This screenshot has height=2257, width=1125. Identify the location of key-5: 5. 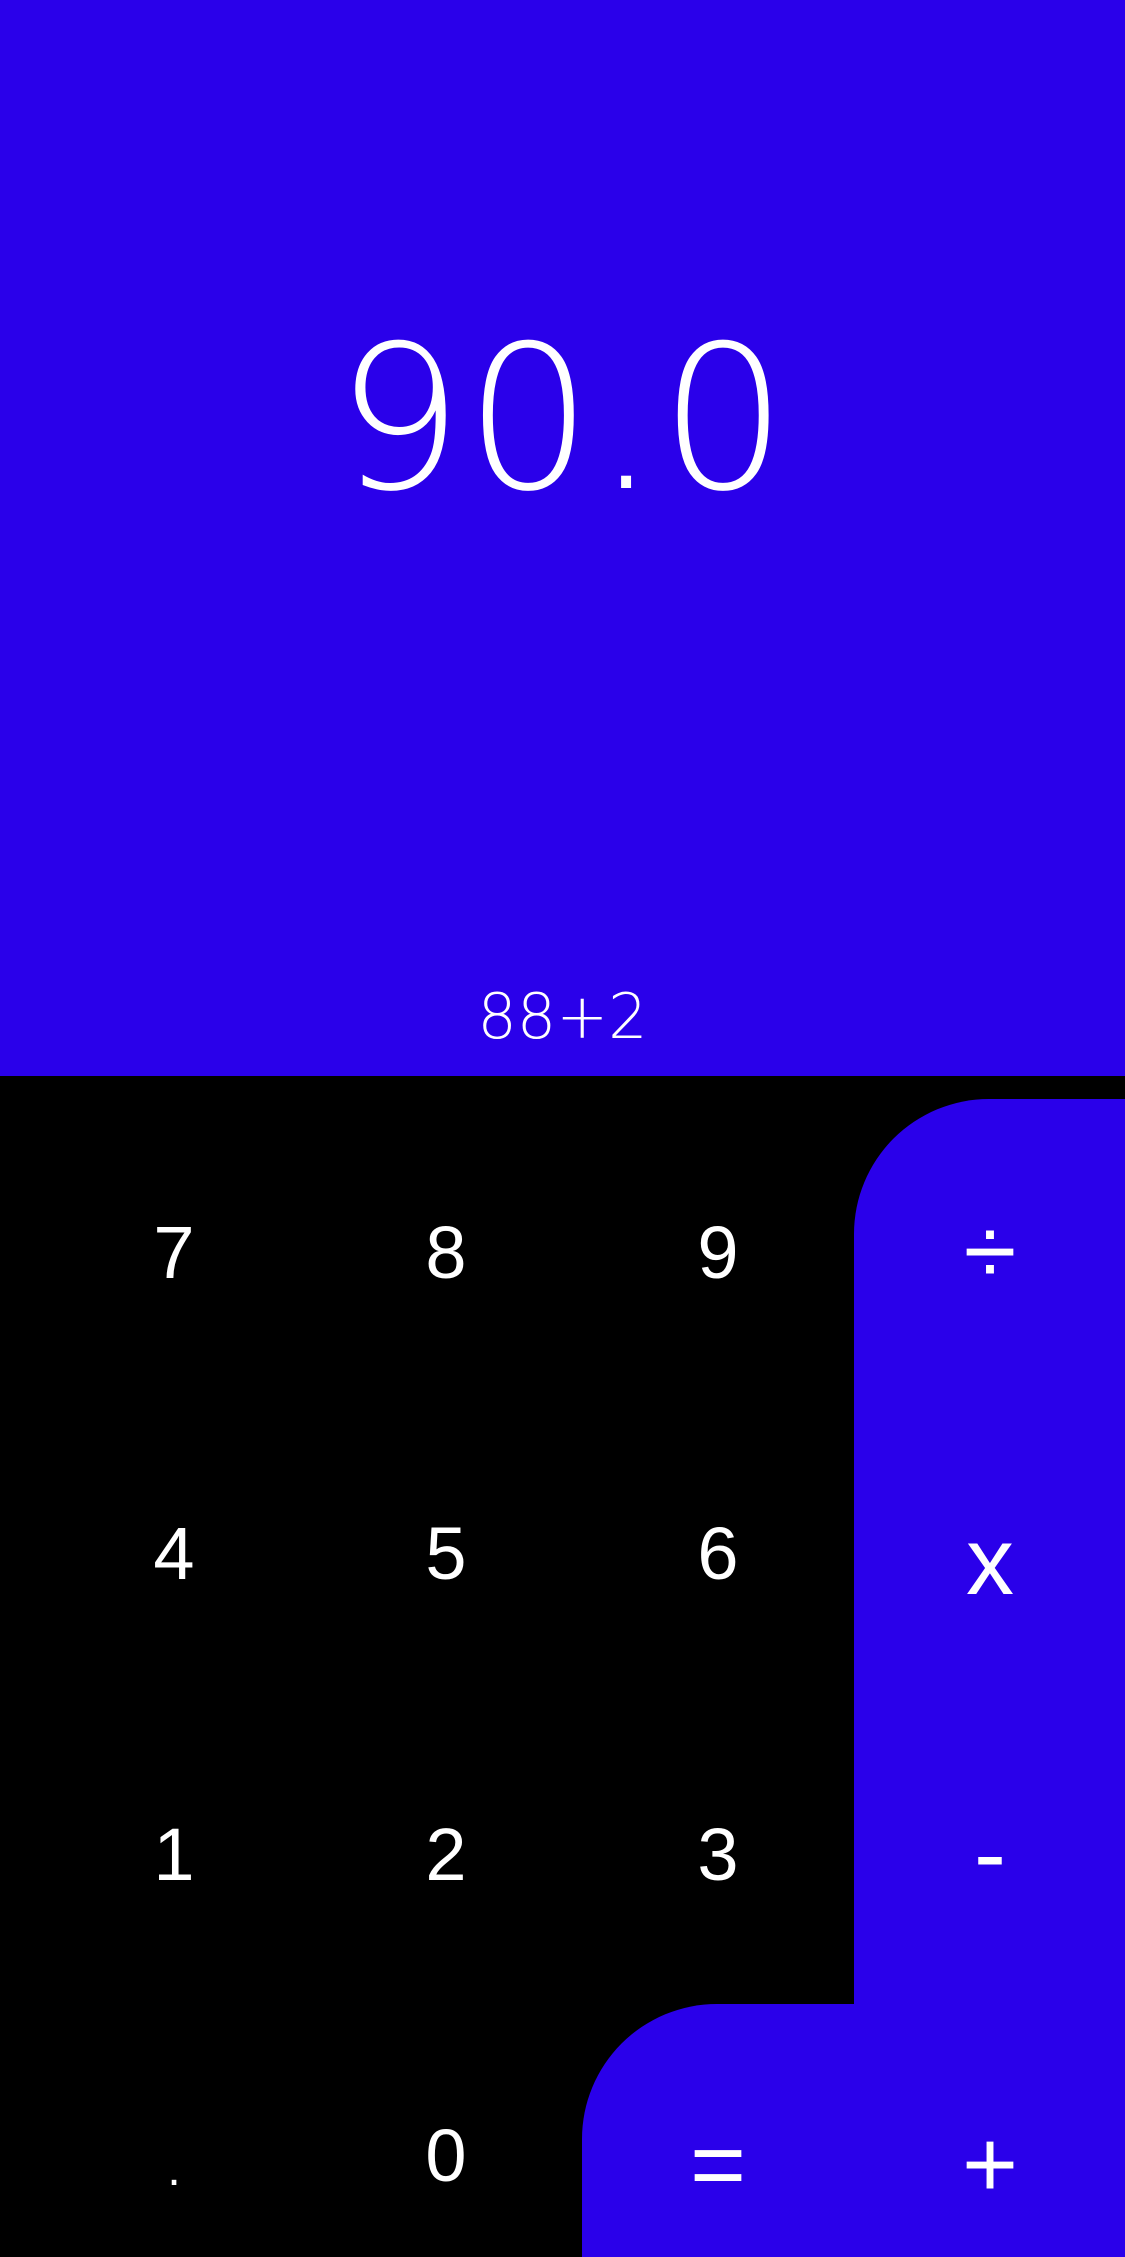
(446, 1553).